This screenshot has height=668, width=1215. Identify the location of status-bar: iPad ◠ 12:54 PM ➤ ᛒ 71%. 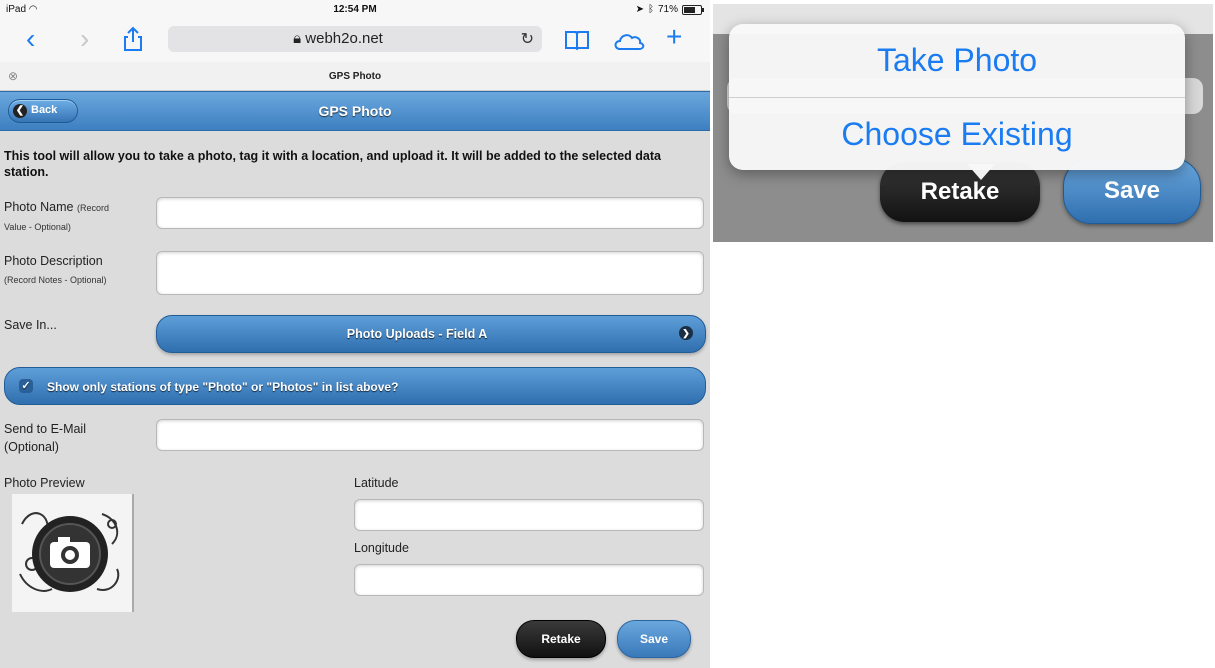
(355, 9).